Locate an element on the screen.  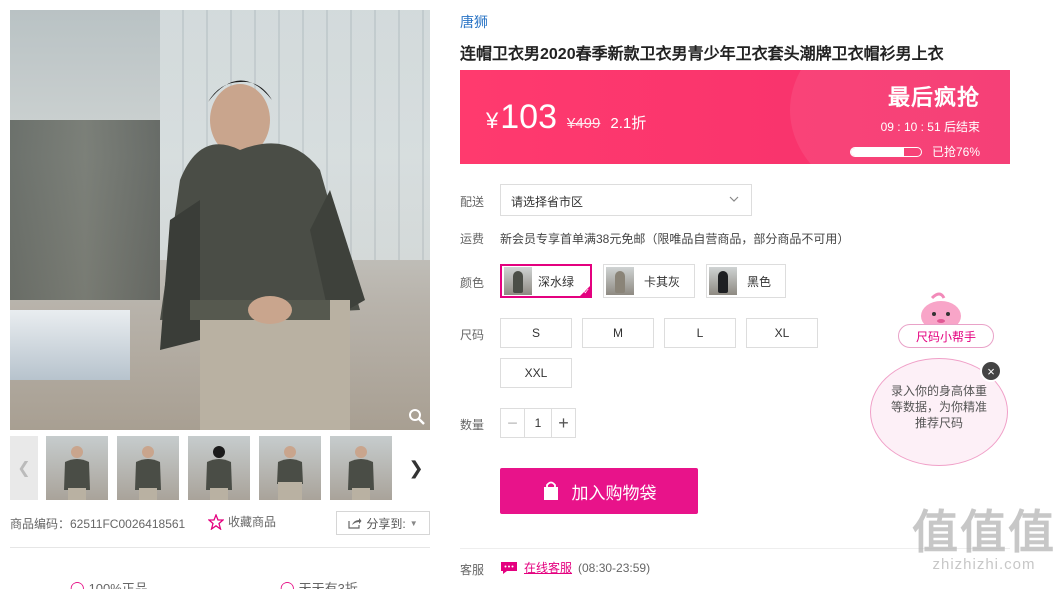
size-helper-text: 录入你的身高体重等数据，为你精准推荐尺码 is located at coordinates (938, 407).